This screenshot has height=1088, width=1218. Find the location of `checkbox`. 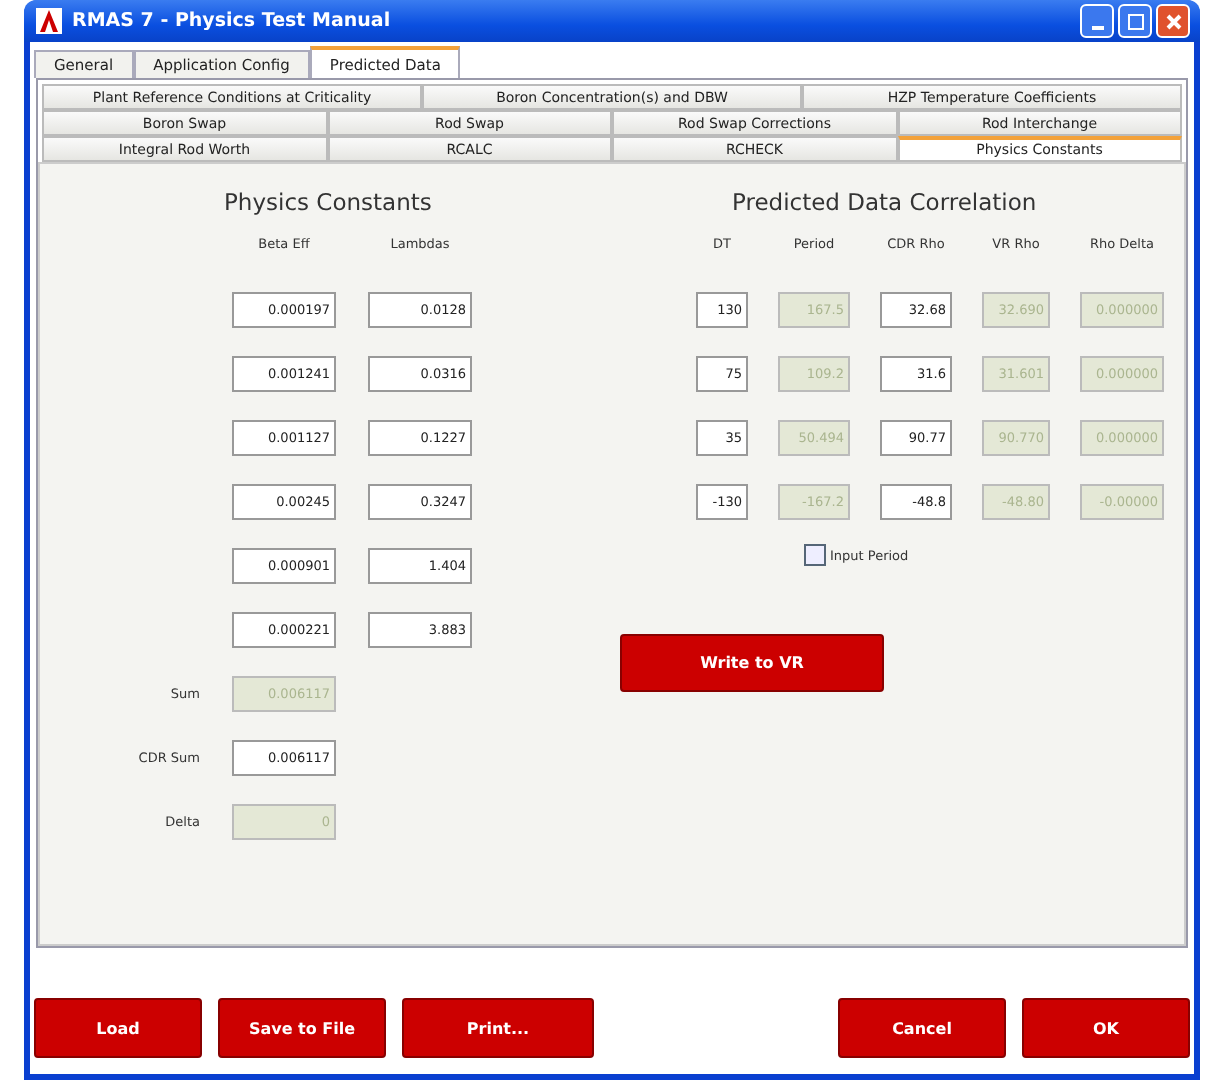

checkbox is located at coordinates (815, 555).